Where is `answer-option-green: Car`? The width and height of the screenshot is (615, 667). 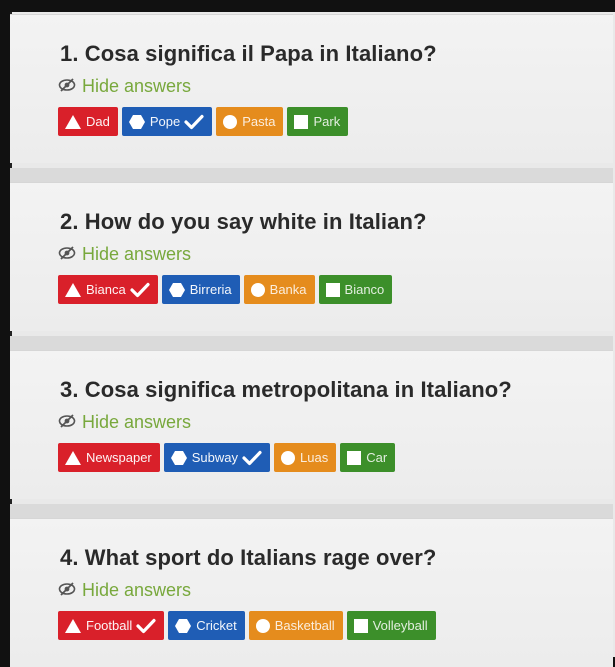 answer-option-green: Car is located at coordinates (368, 457).